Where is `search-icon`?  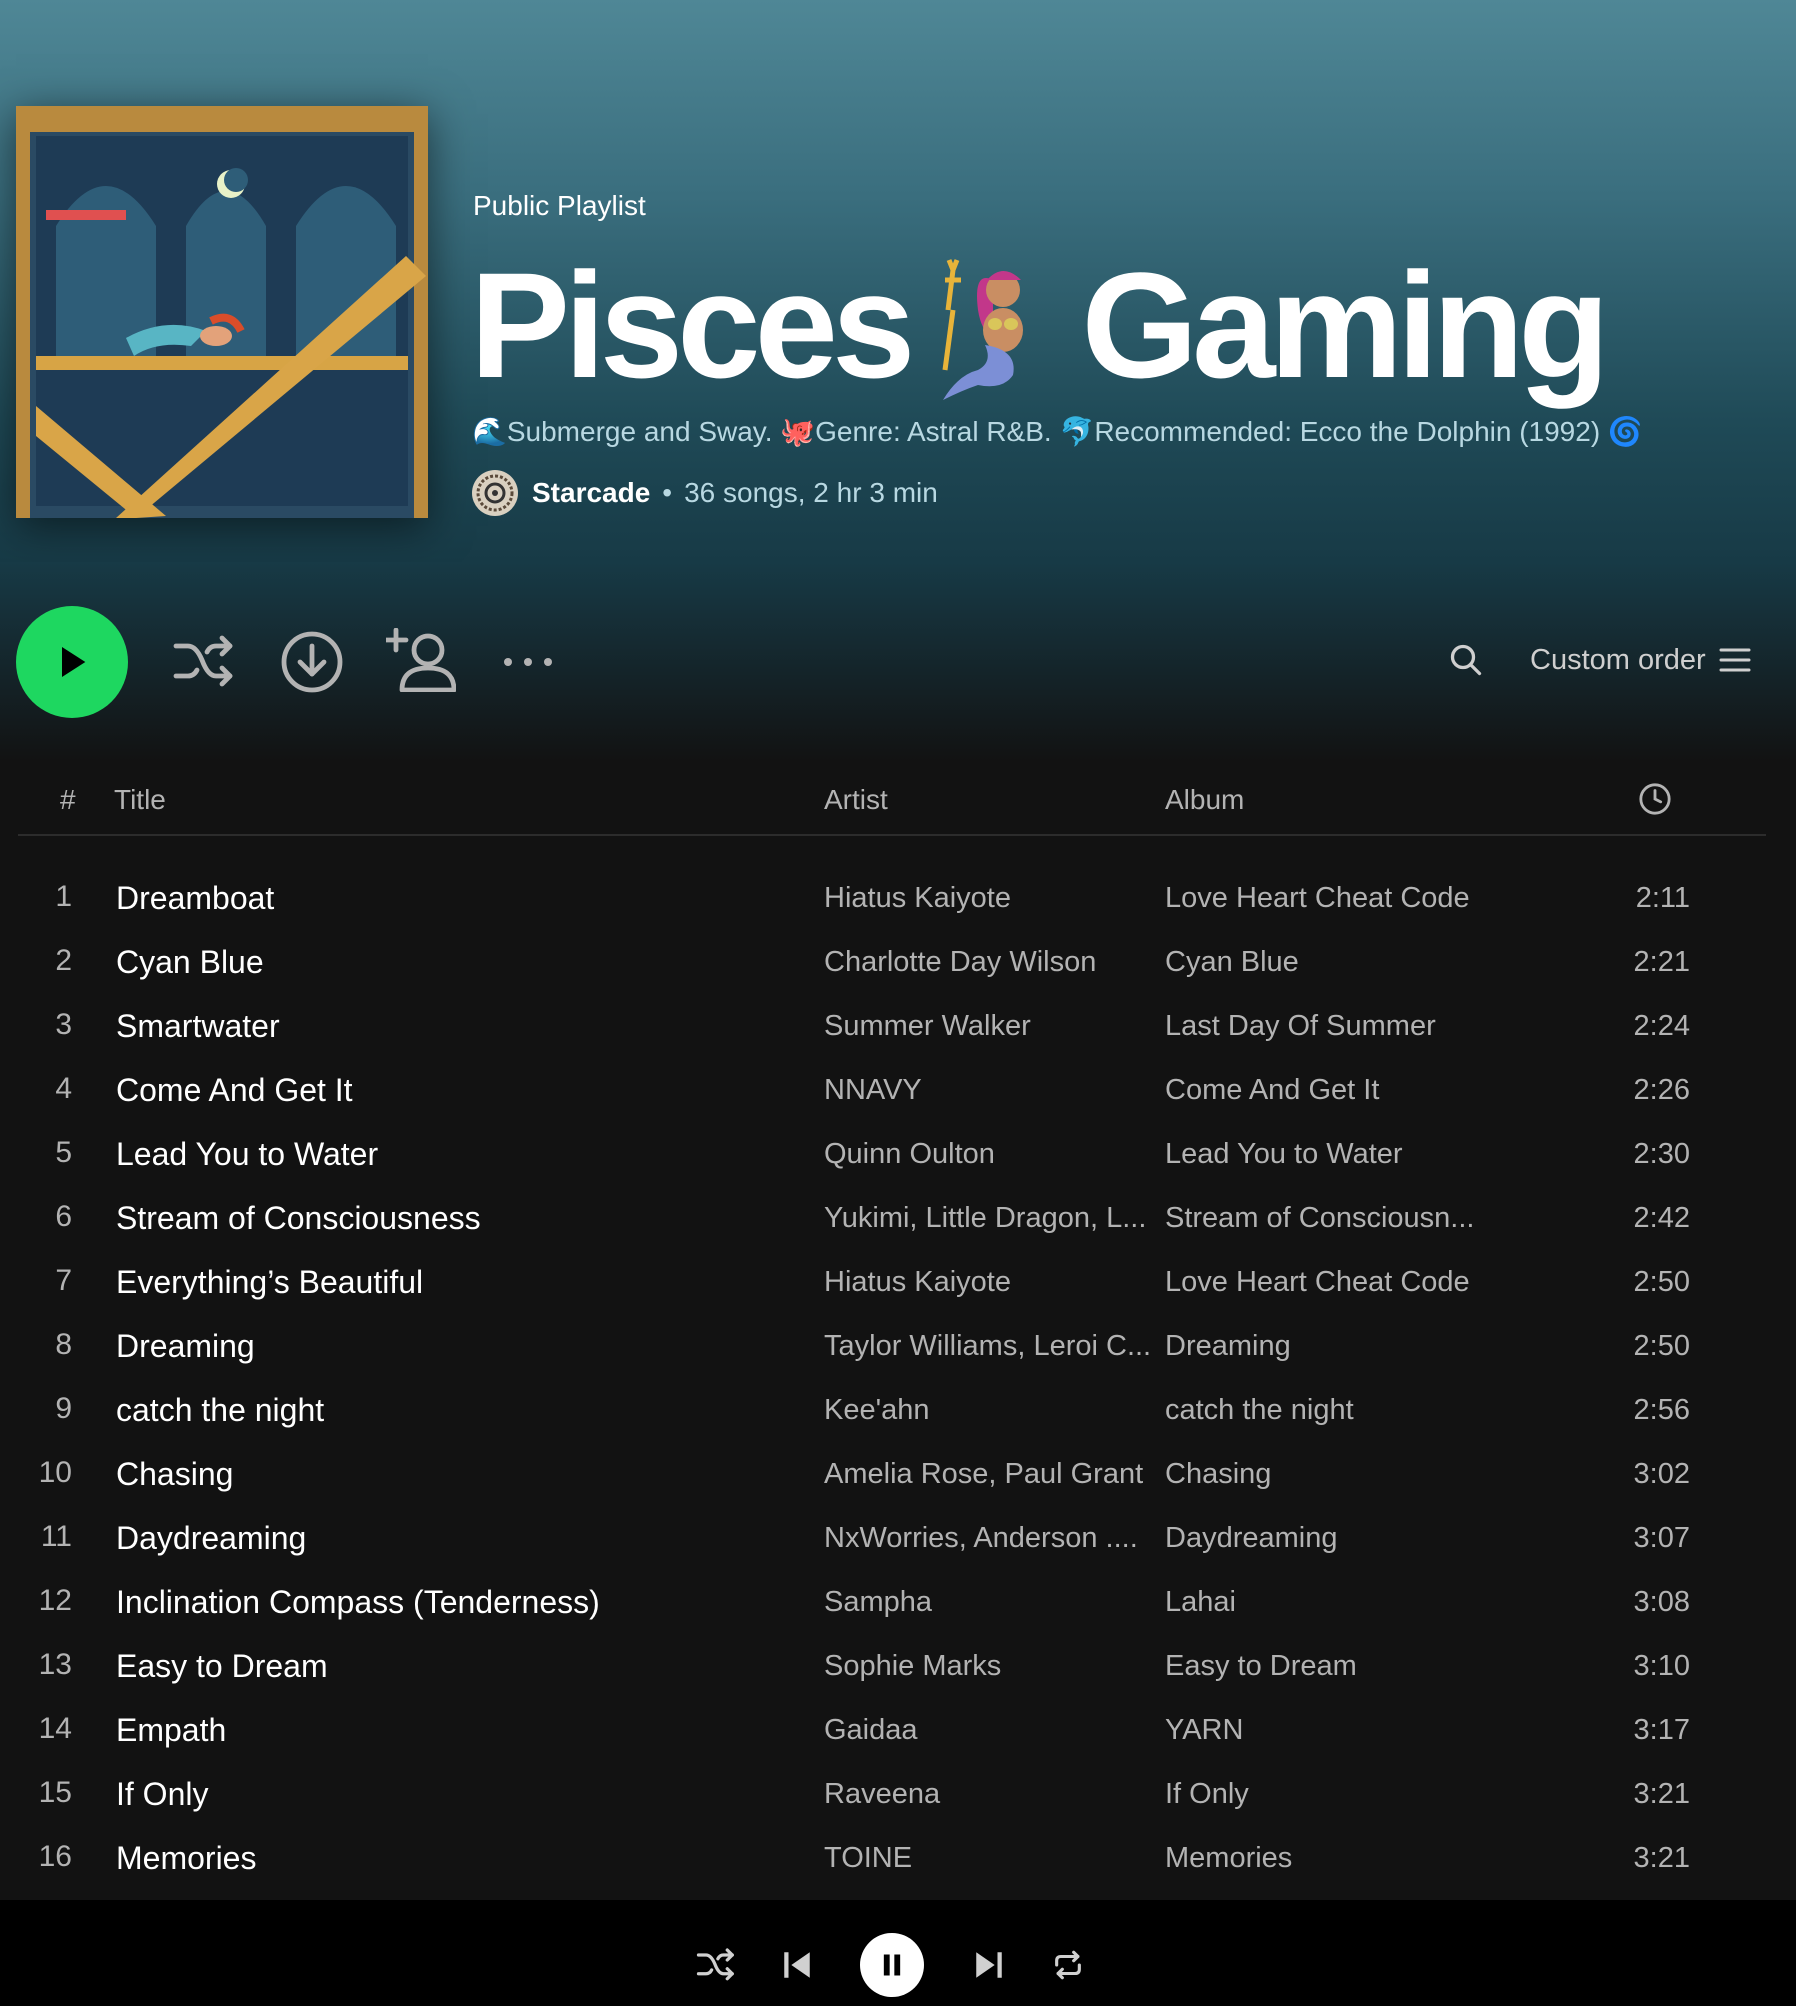 search-icon is located at coordinates (1466, 660).